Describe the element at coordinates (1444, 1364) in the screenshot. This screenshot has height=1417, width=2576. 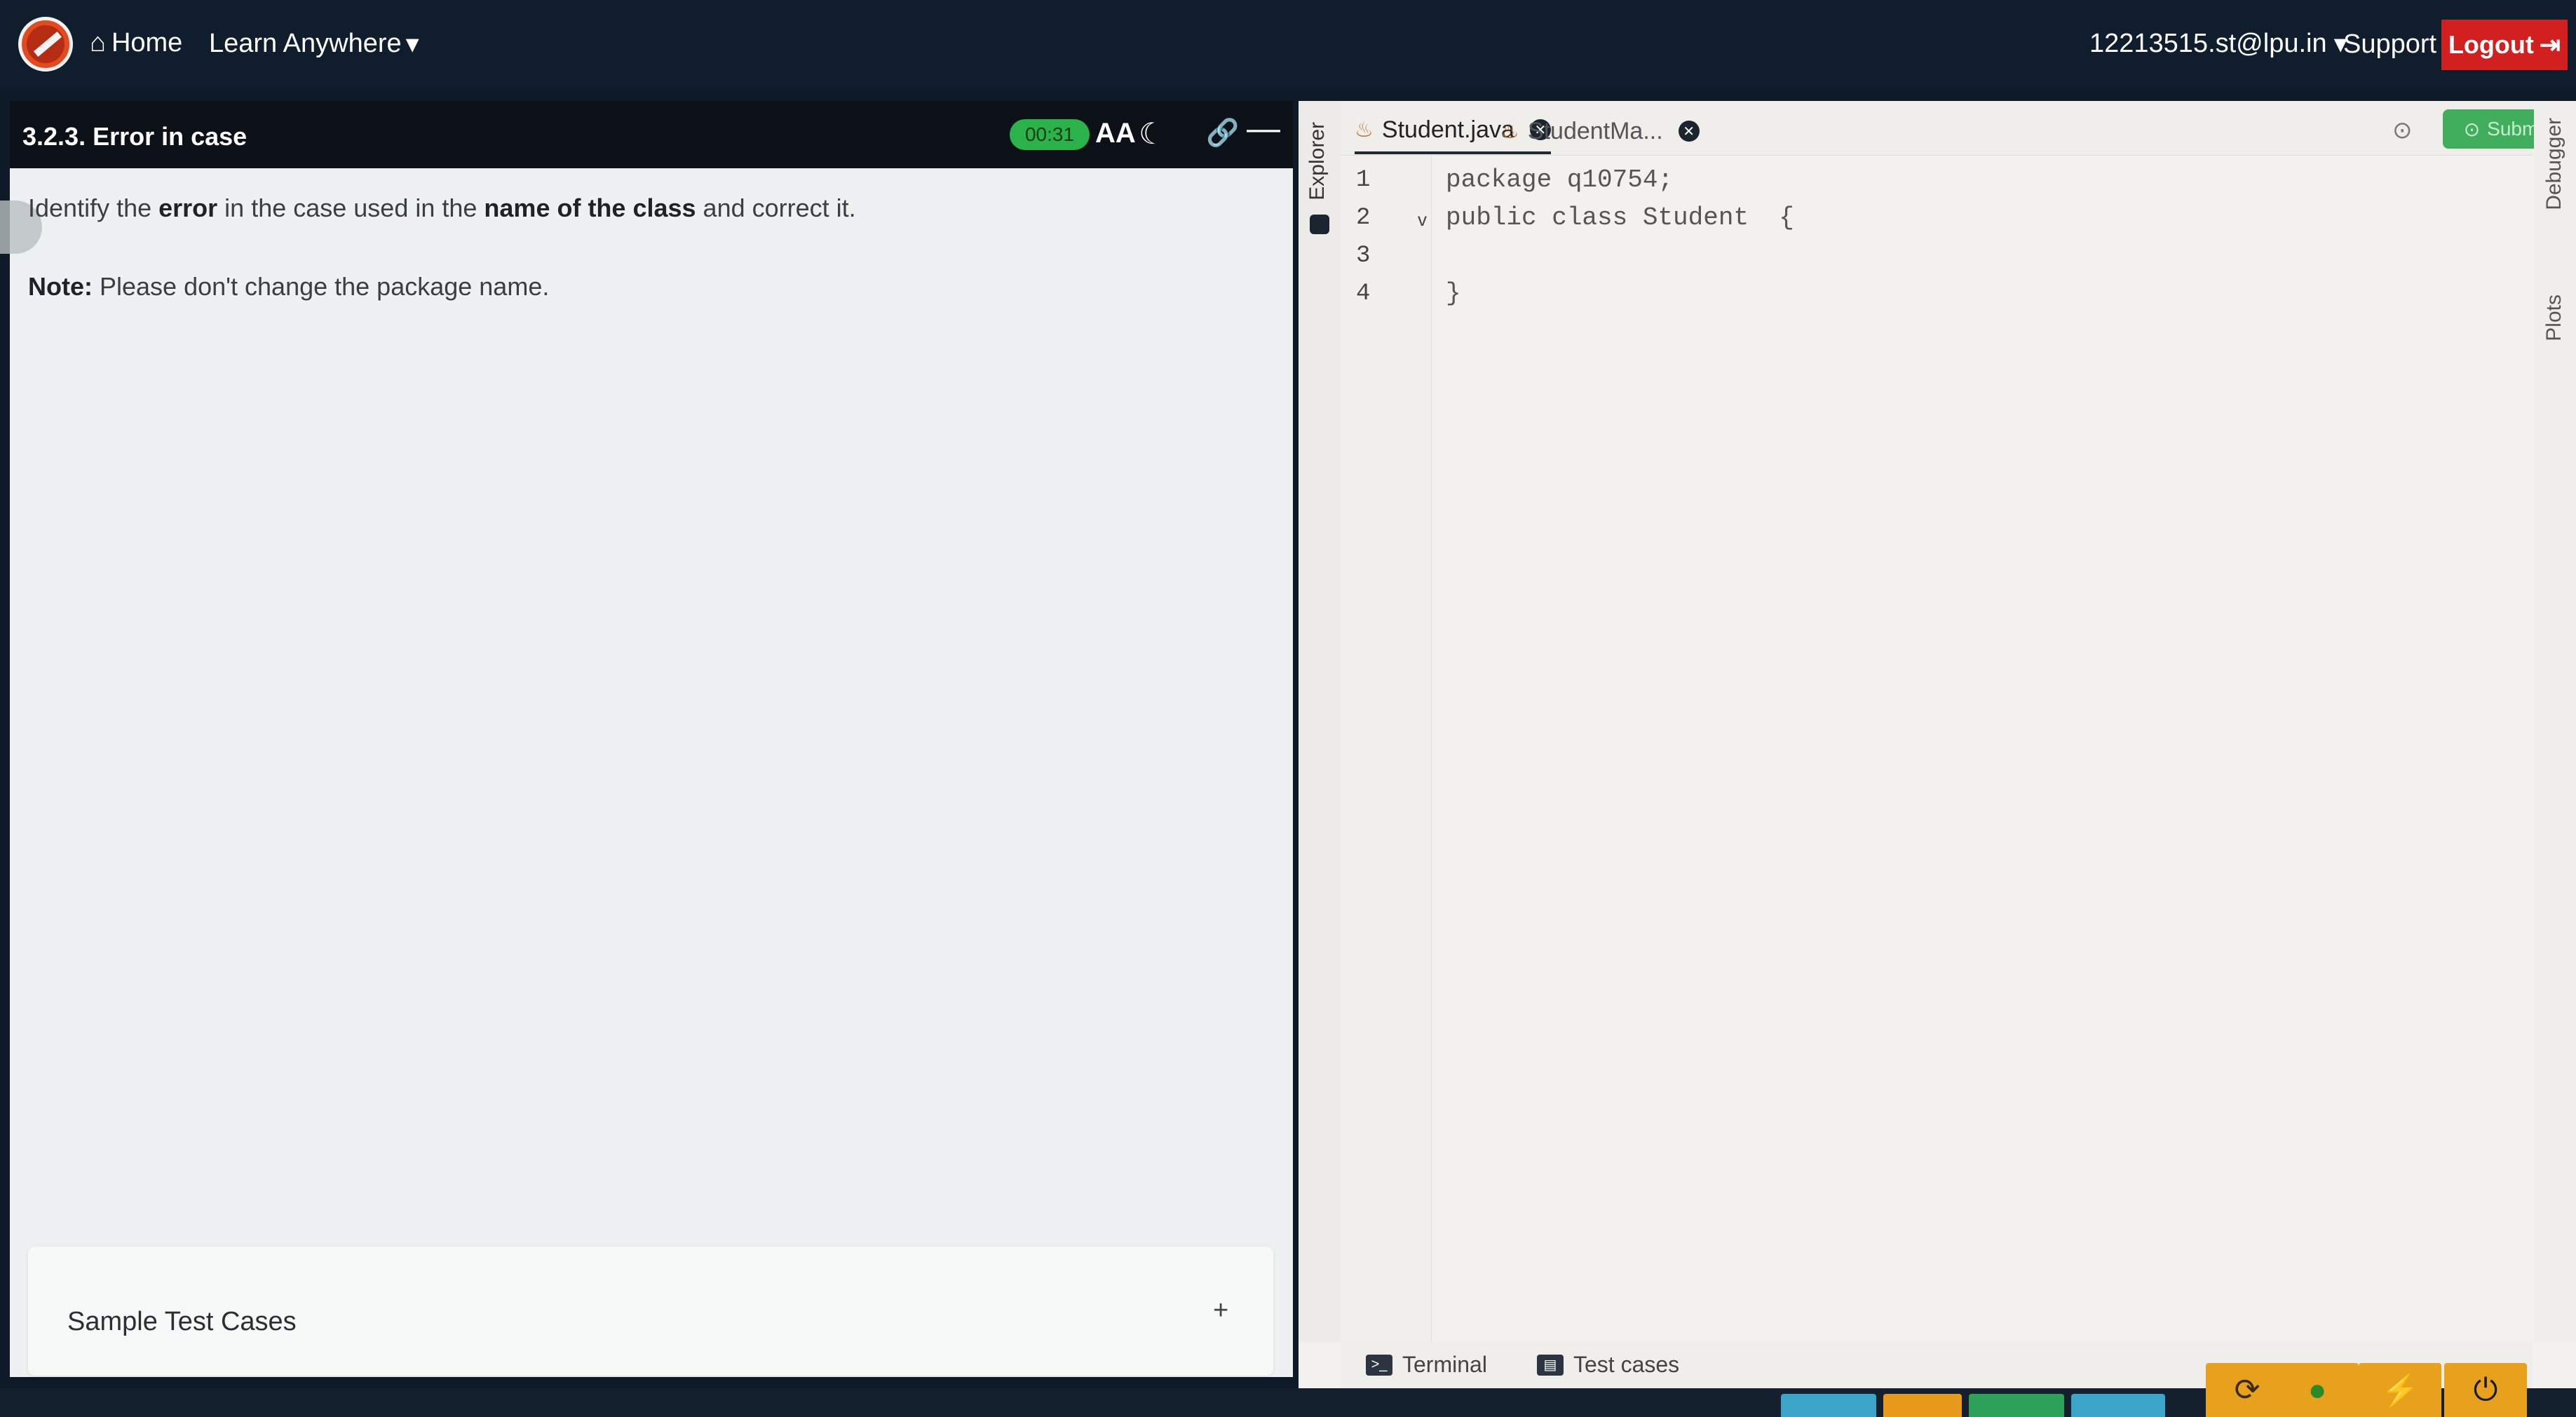
I see `terminal-label: Terminal` at that location.